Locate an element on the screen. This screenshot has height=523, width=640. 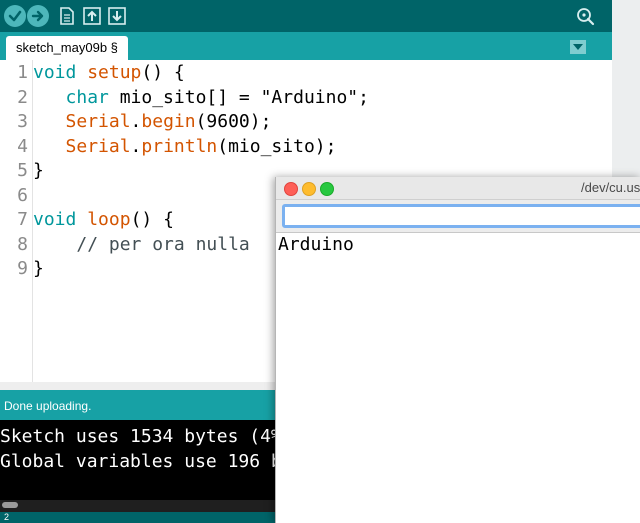
new-sketch-button is located at coordinates (67, 16).